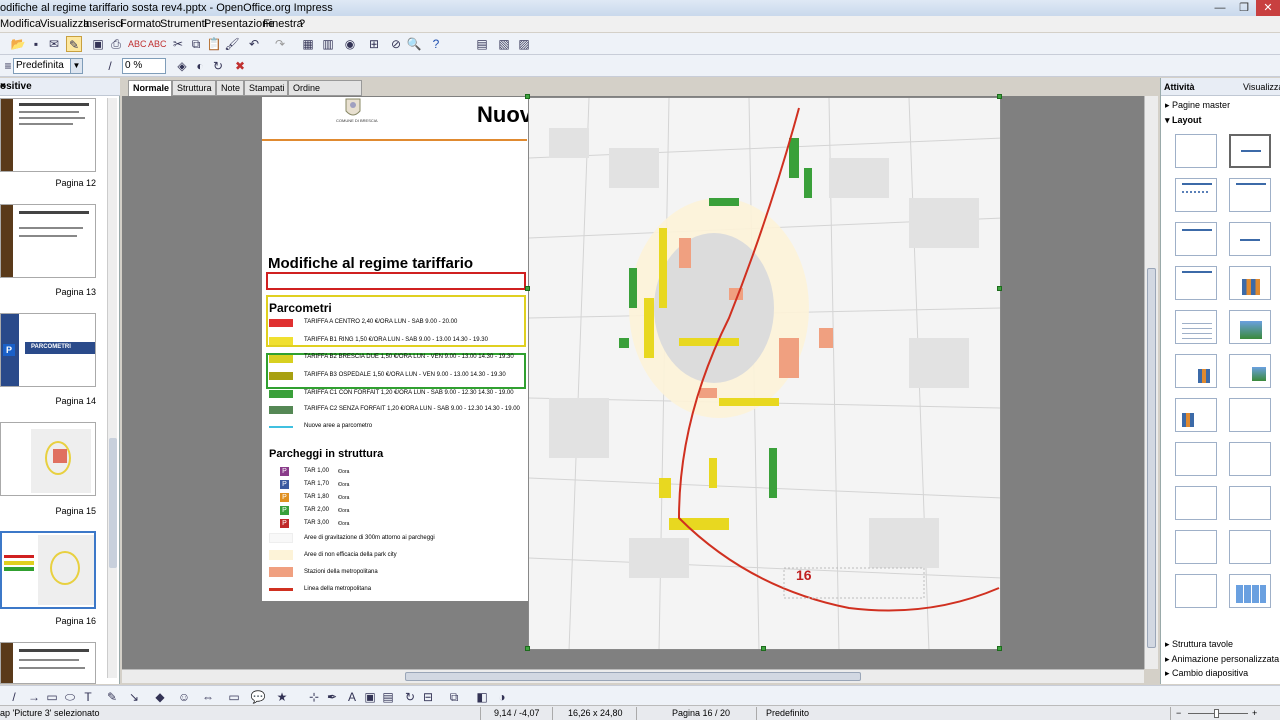  What do you see at coordinates (1250, 195) in the screenshot?
I see `layout-title-2content` at bounding box center [1250, 195].